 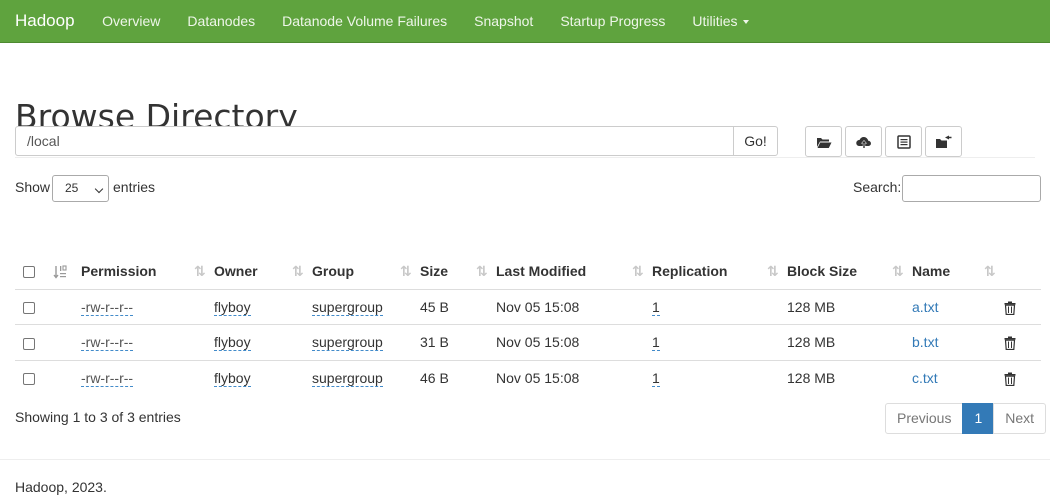 I want to click on nav-datanodes: Datanodes, so click(x=221, y=21).